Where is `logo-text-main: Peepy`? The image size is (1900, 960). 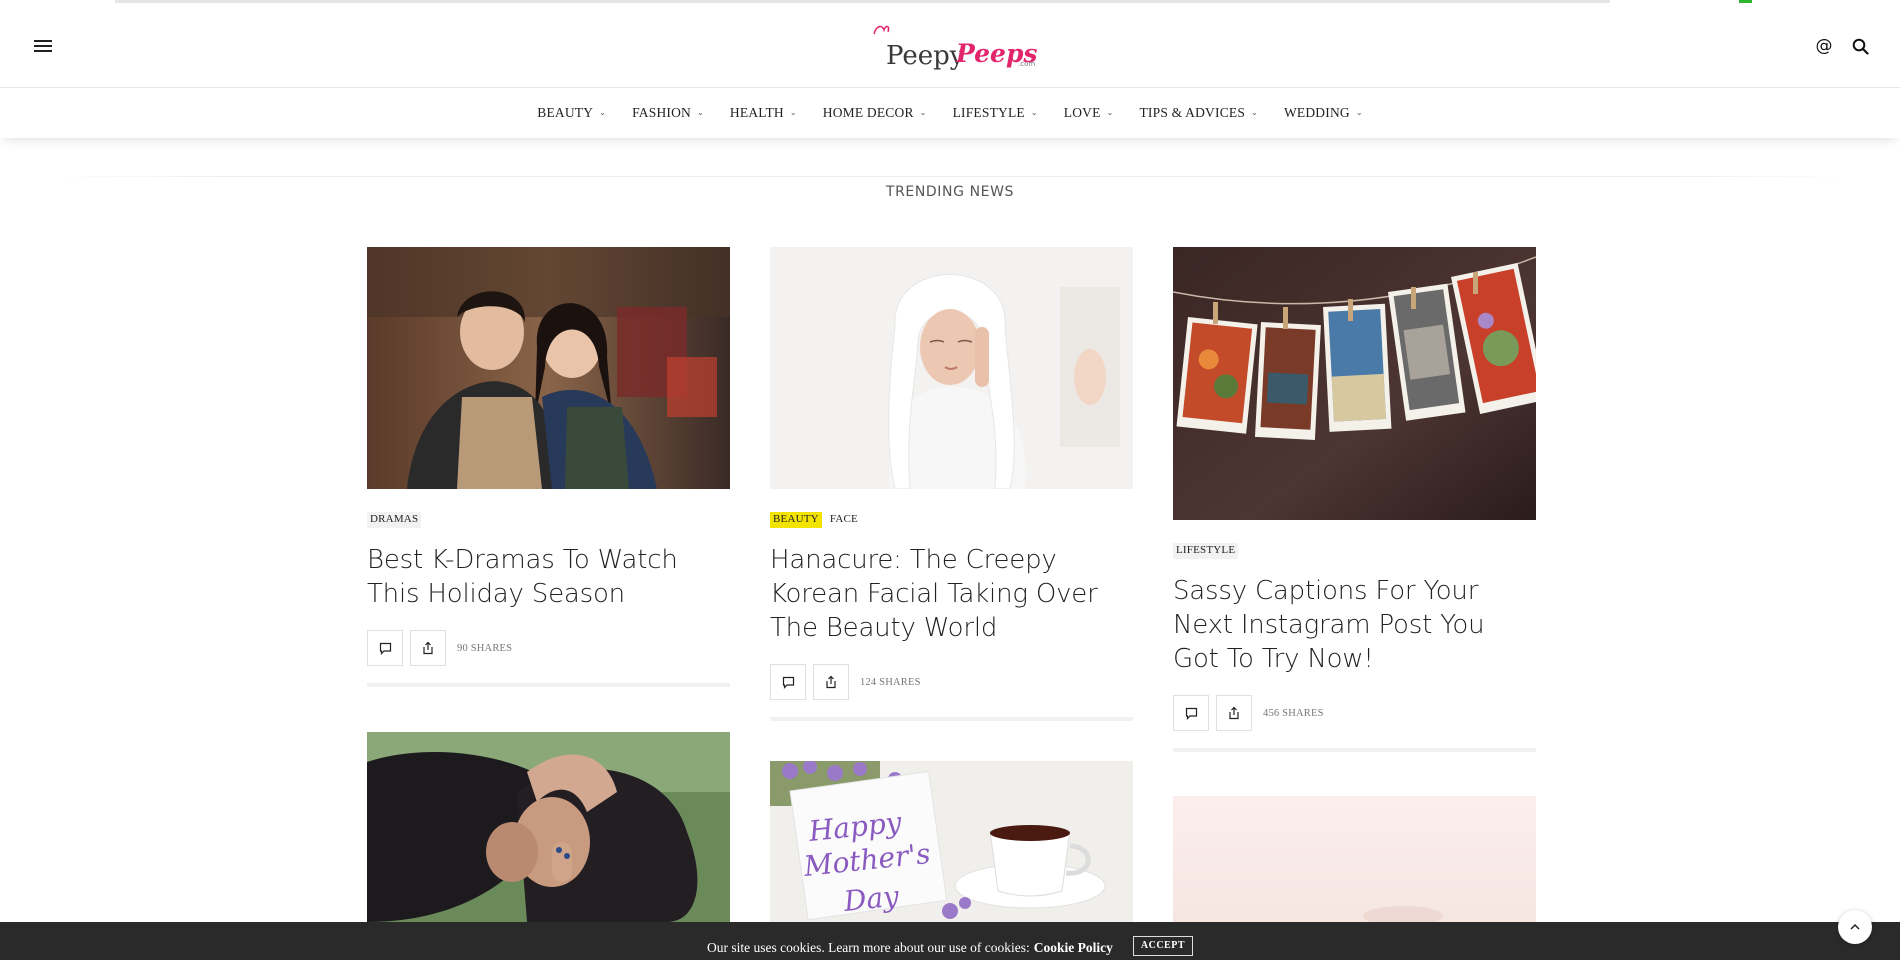
logo-text-main: Peepy is located at coordinates (925, 56).